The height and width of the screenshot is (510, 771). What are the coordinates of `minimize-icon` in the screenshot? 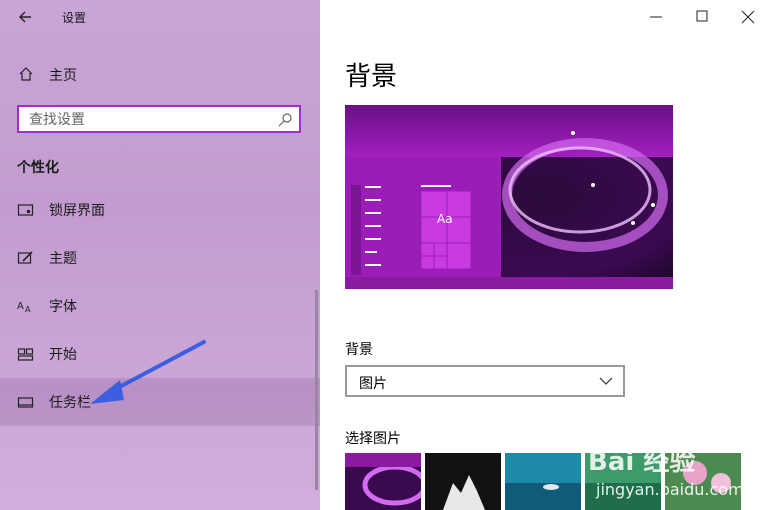 It's located at (656, 17).